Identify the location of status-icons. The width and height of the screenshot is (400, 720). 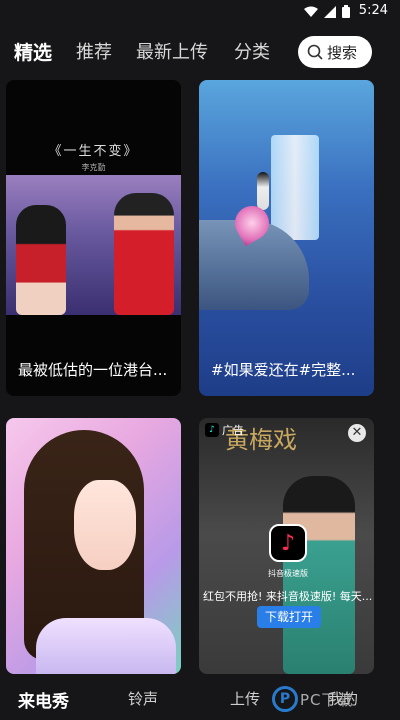
(327, 11).